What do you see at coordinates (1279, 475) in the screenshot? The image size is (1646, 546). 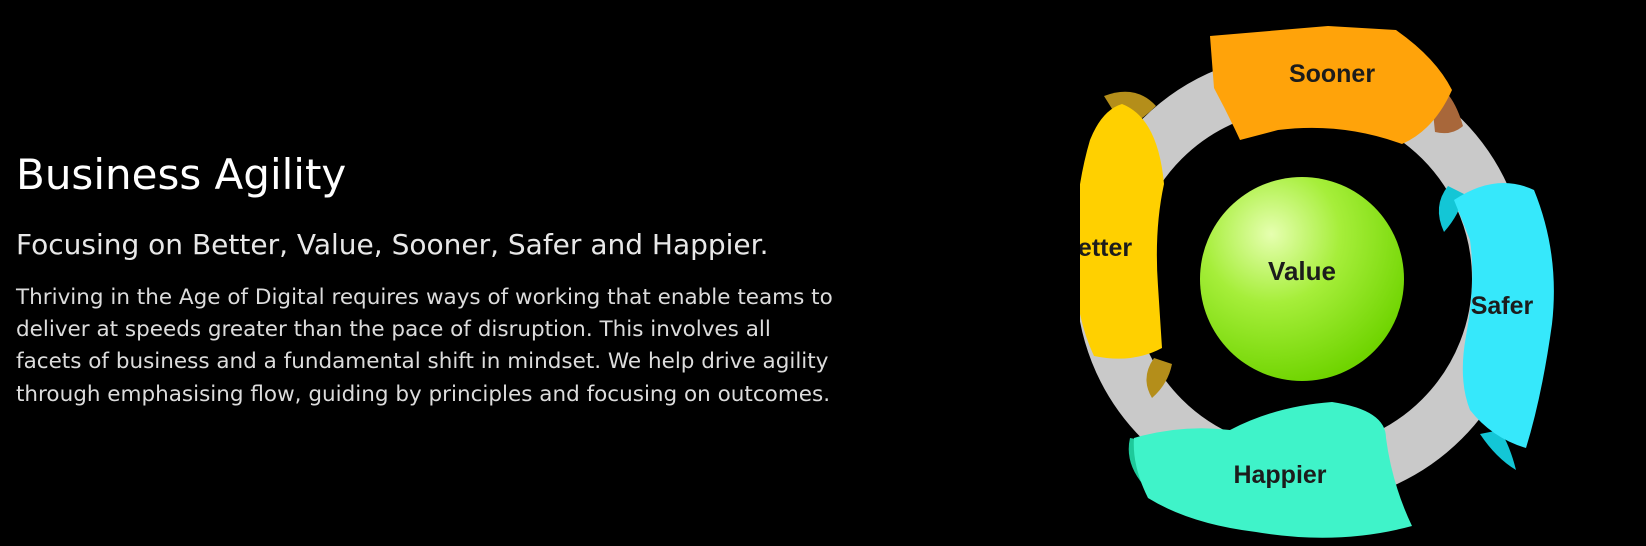 I see `segment-label-happier: Happier` at bounding box center [1279, 475].